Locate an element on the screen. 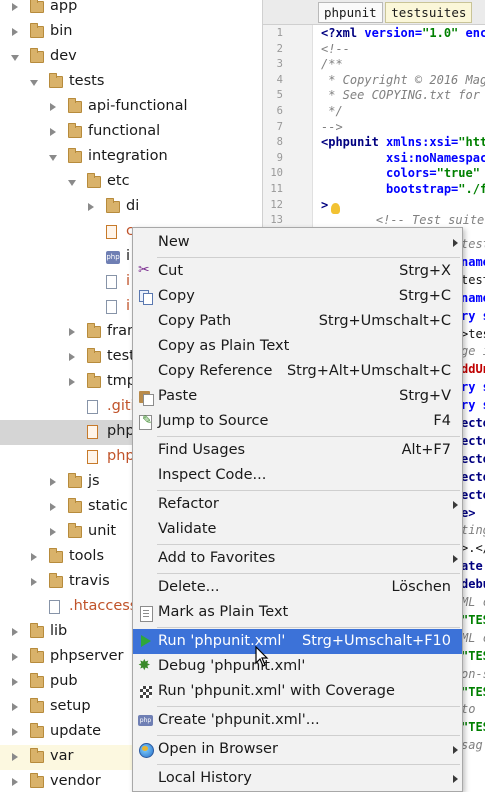 Image resolution: width=485 pixels, height=792 pixels. tree-row-integration: integration is located at coordinates (131, 157).